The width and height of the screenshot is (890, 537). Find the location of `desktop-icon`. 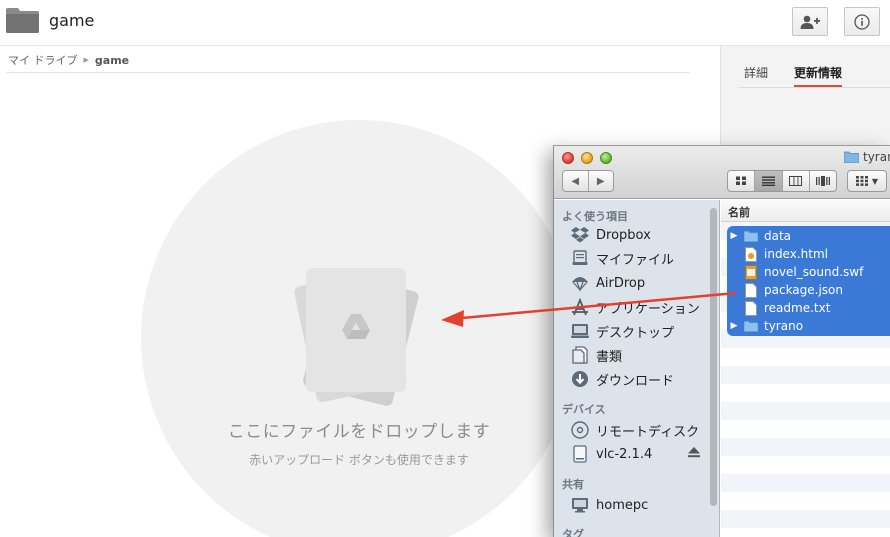

desktop-icon is located at coordinates (580, 331).